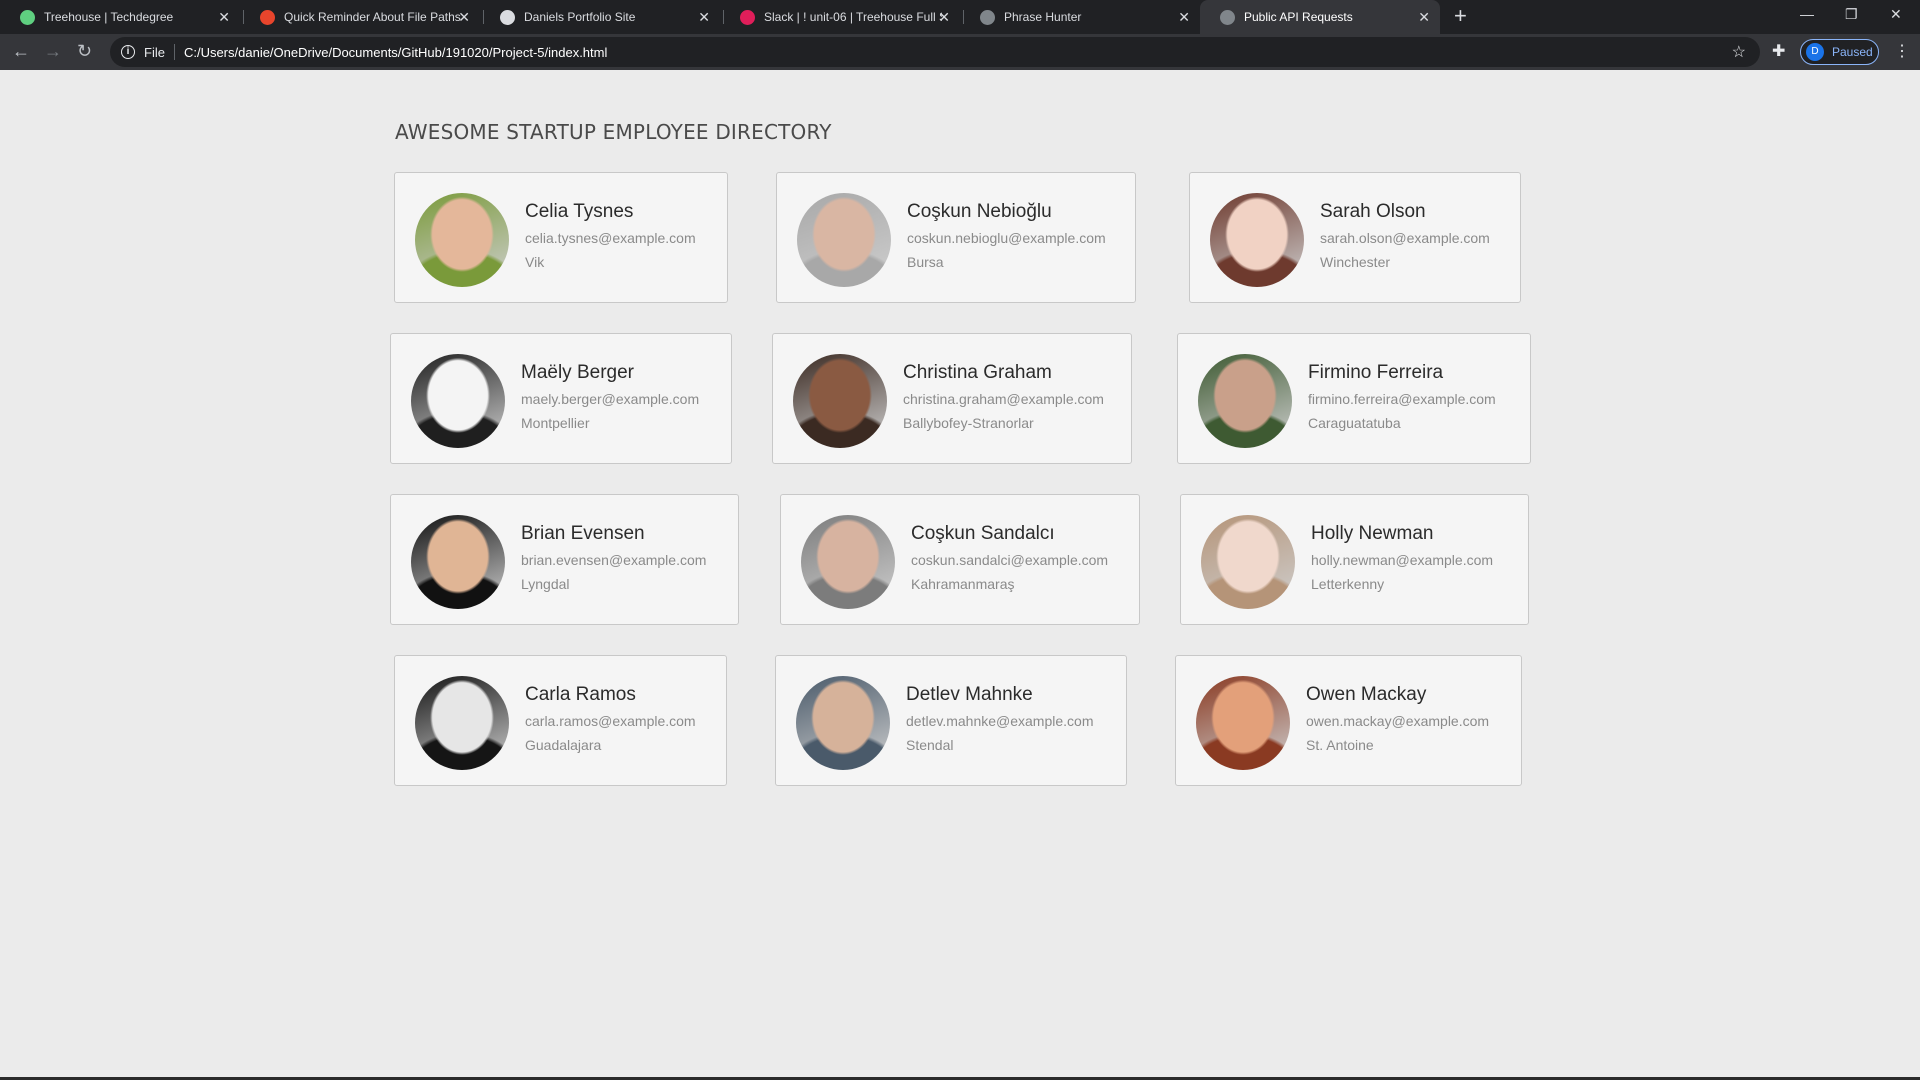  I want to click on employee-name: Coşkun Nebioğlu, so click(979, 211).